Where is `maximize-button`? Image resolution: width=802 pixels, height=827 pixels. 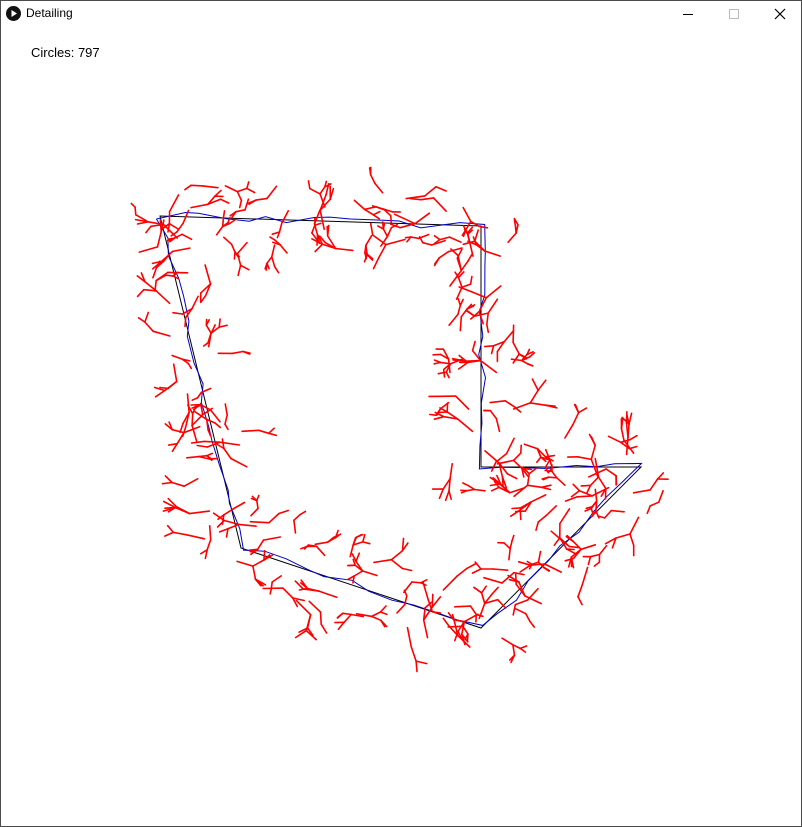 maximize-button is located at coordinates (734, 14).